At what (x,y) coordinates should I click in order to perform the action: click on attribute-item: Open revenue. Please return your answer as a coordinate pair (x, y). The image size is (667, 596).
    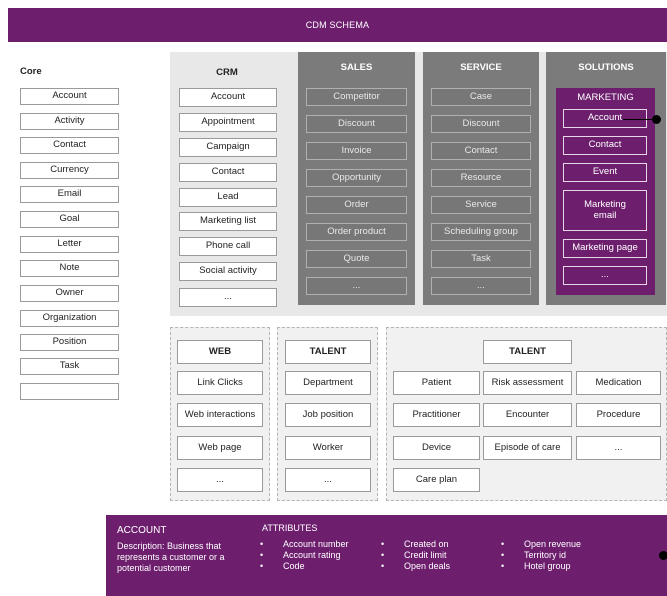
    Looking at the image, I should click on (541, 544).